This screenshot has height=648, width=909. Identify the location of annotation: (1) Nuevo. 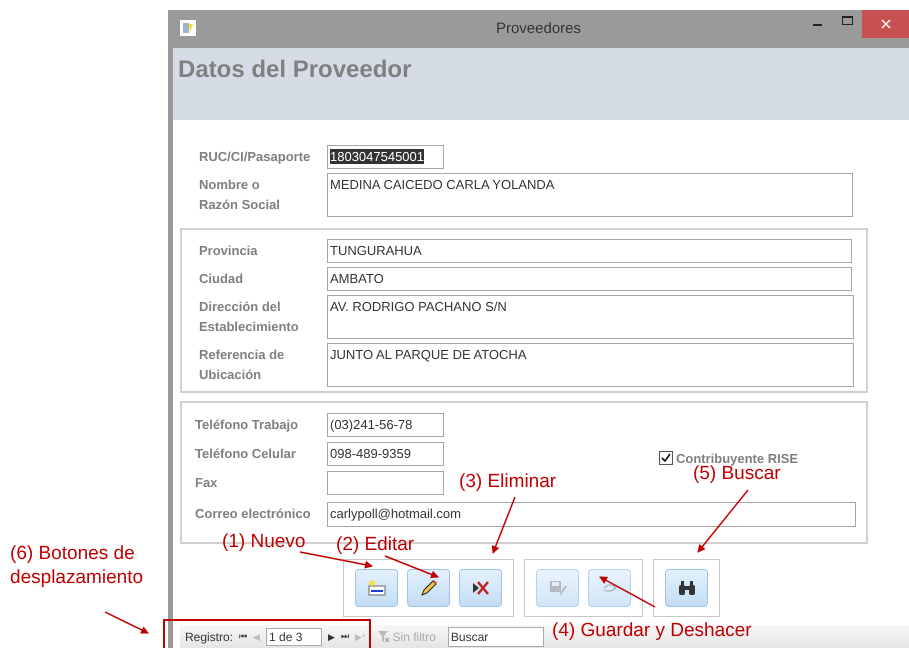
(264, 542).